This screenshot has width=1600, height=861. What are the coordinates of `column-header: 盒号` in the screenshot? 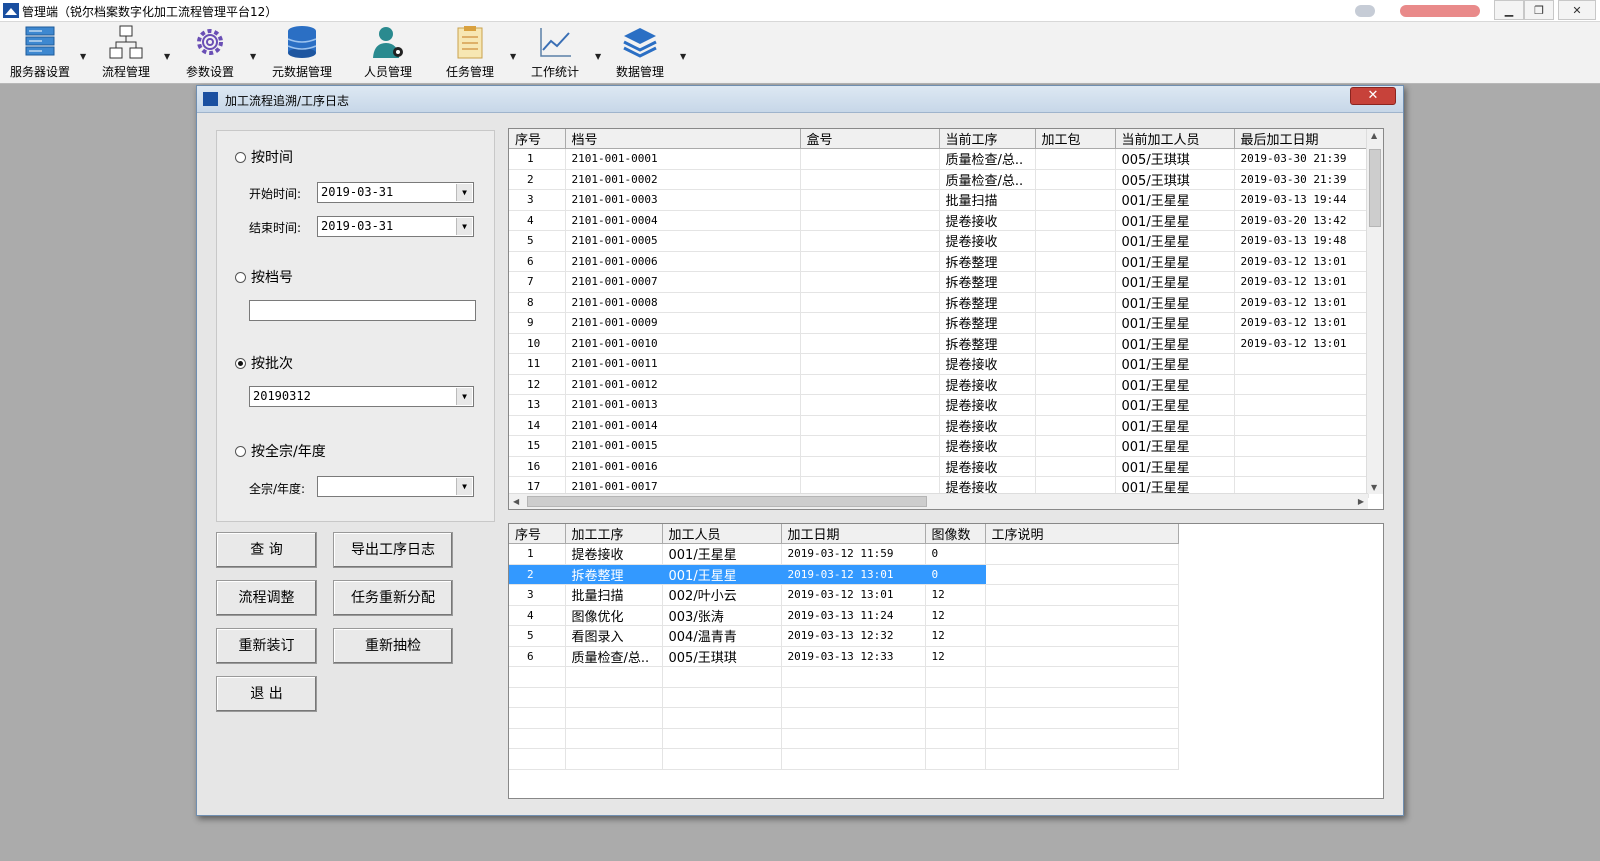 It's located at (870, 139).